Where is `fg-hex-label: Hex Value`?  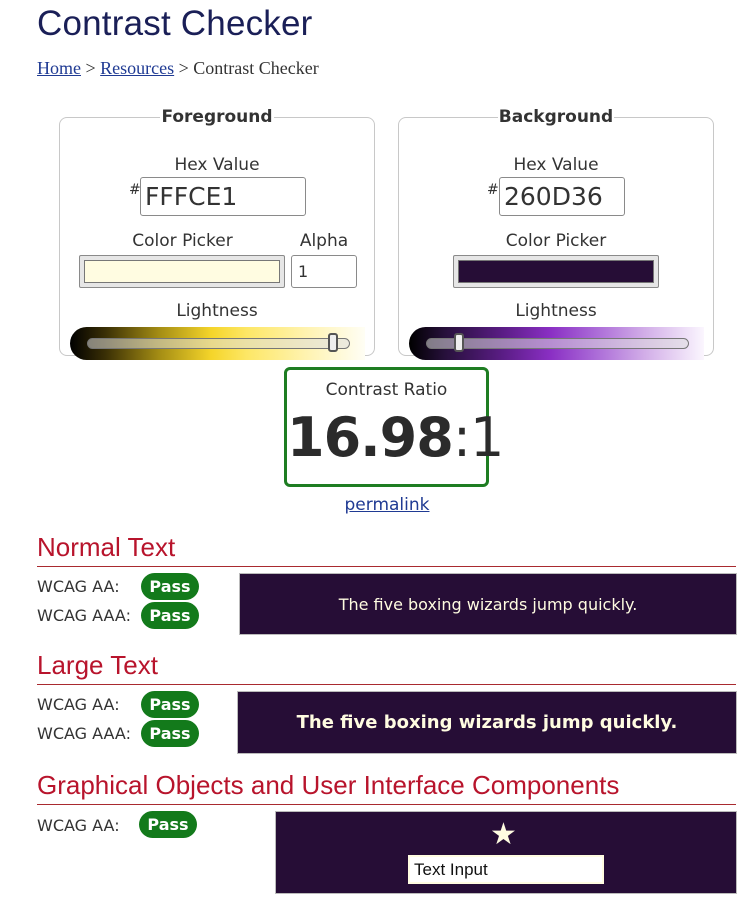 fg-hex-label: Hex Value is located at coordinates (217, 165).